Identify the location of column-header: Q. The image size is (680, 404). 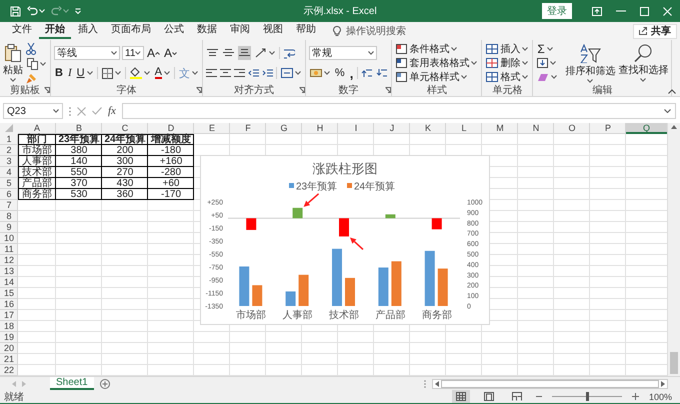
(646, 128).